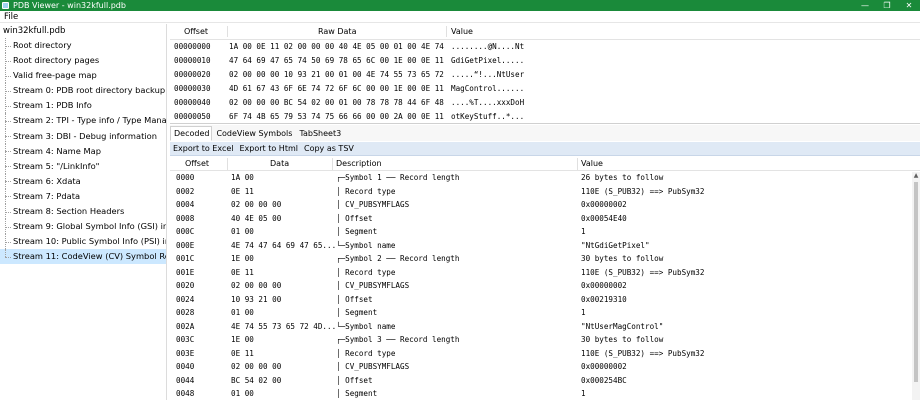 The width and height of the screenshot is (920, 401). Describe the element at coordinates (83, 106) in the screenshot. I see `tree-item: Stream 1: PDB Info` at that location.